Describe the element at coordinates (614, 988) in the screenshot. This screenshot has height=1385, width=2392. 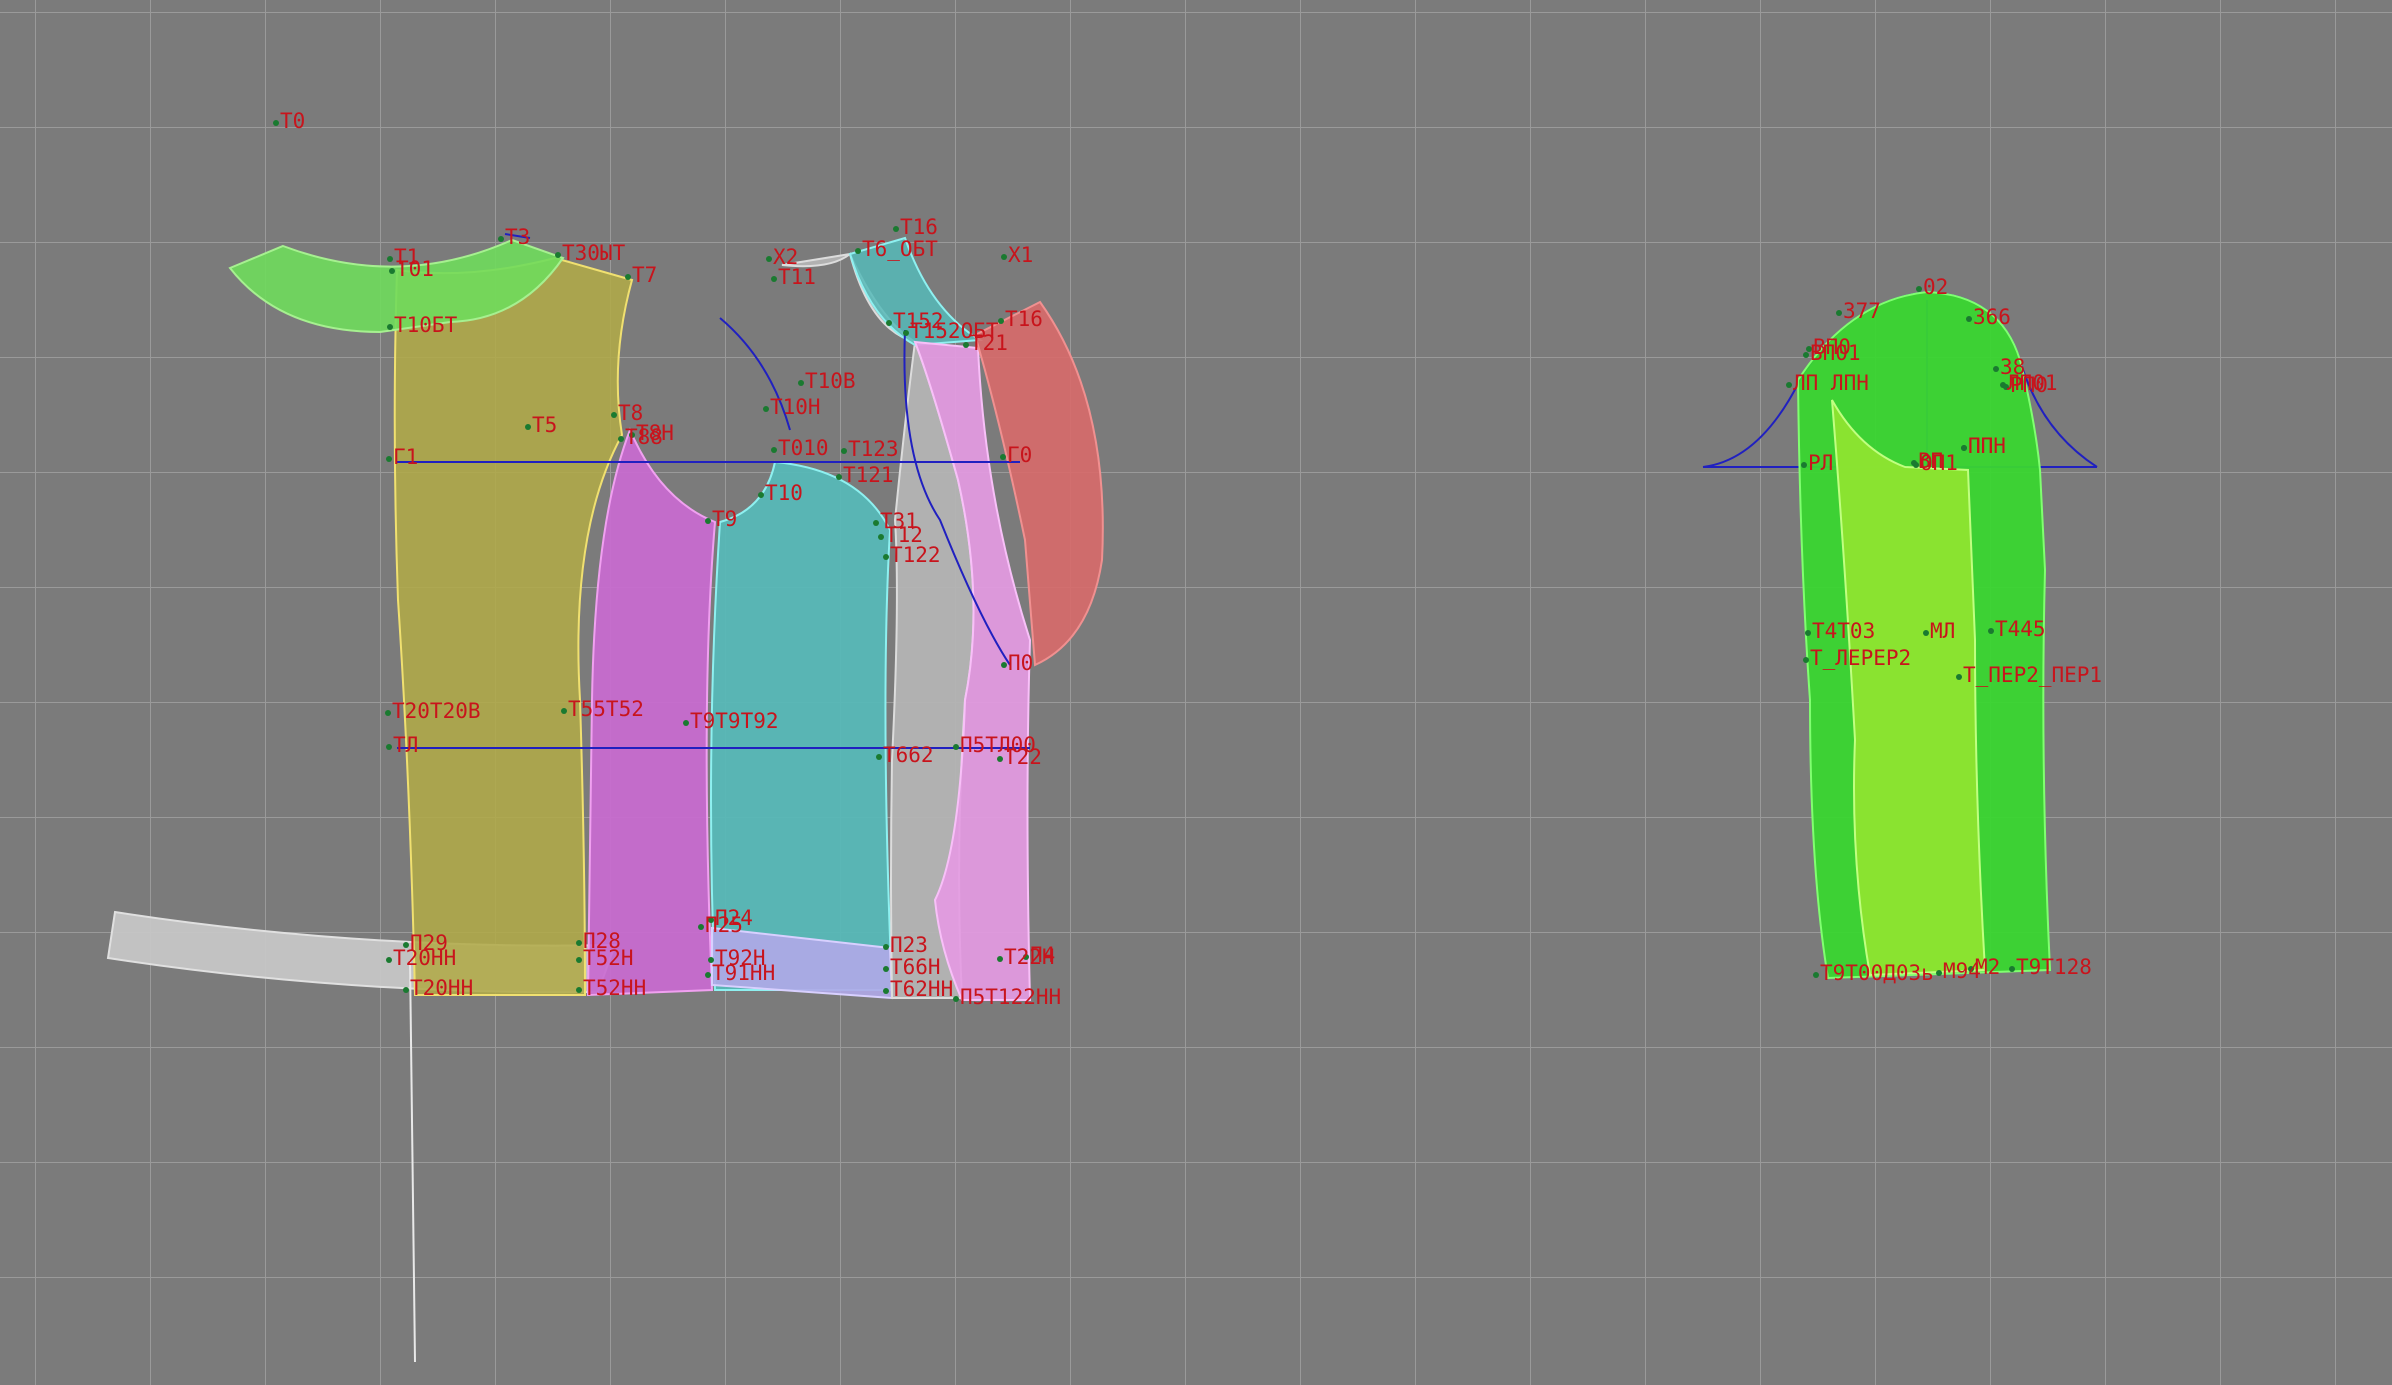
I see `point-label: T52НН` at that location.